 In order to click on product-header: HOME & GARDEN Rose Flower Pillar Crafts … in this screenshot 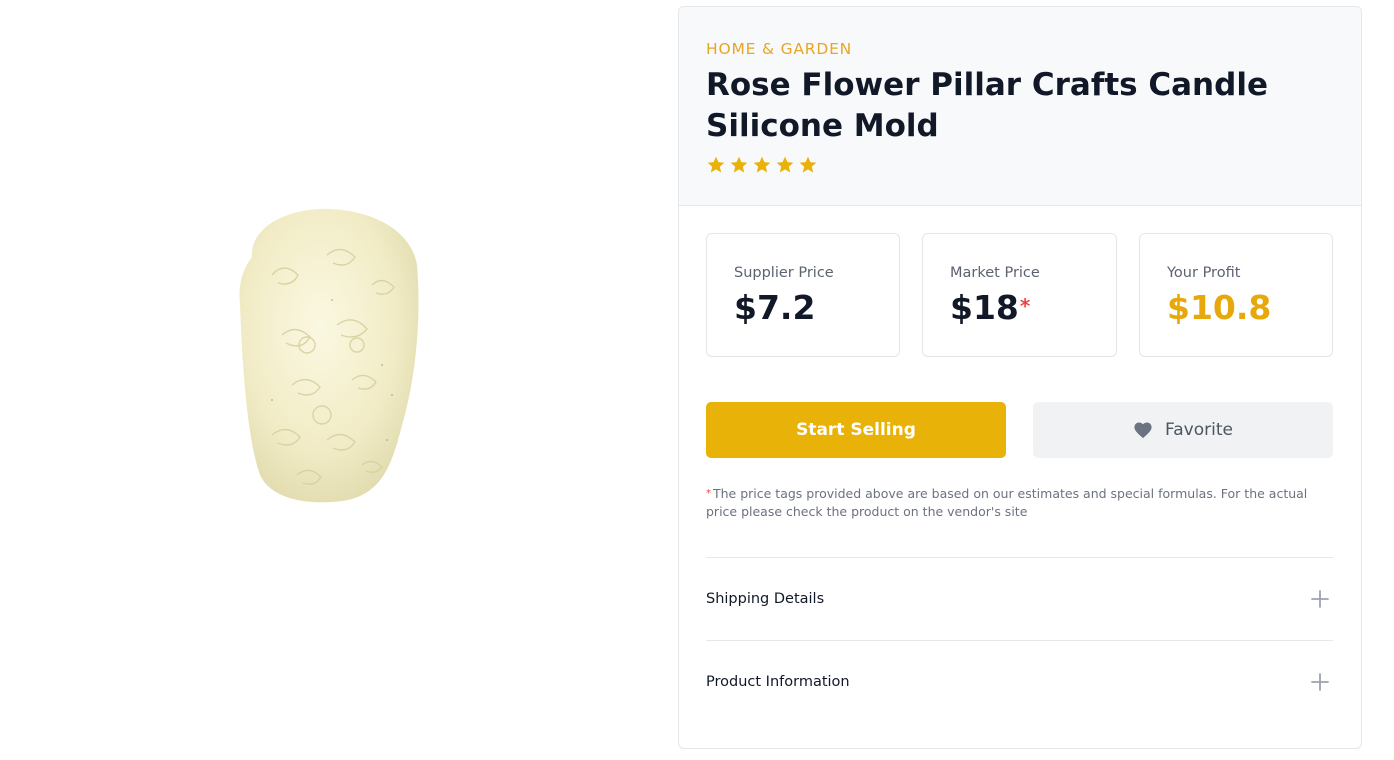, I will do `click(1020, 106)`.